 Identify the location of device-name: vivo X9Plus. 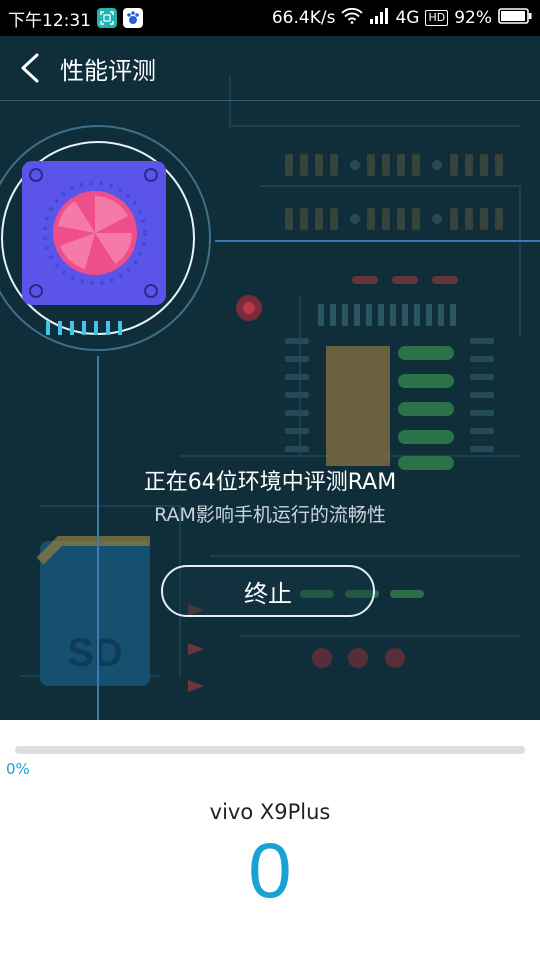
(270, 812).